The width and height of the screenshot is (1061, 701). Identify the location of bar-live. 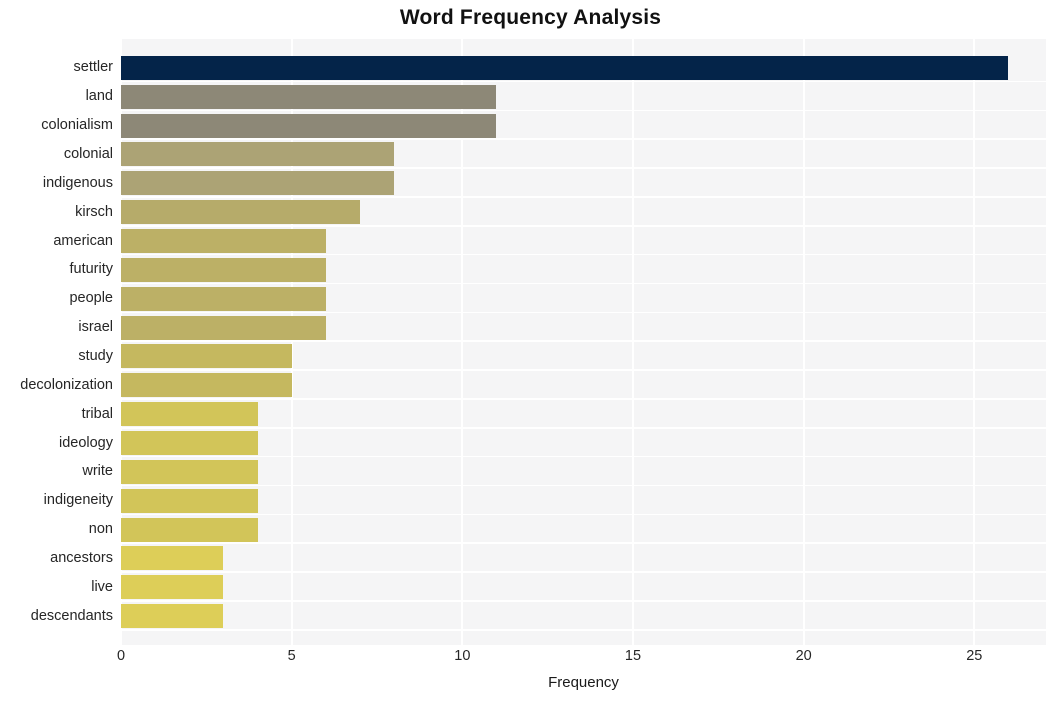
(172, 587).